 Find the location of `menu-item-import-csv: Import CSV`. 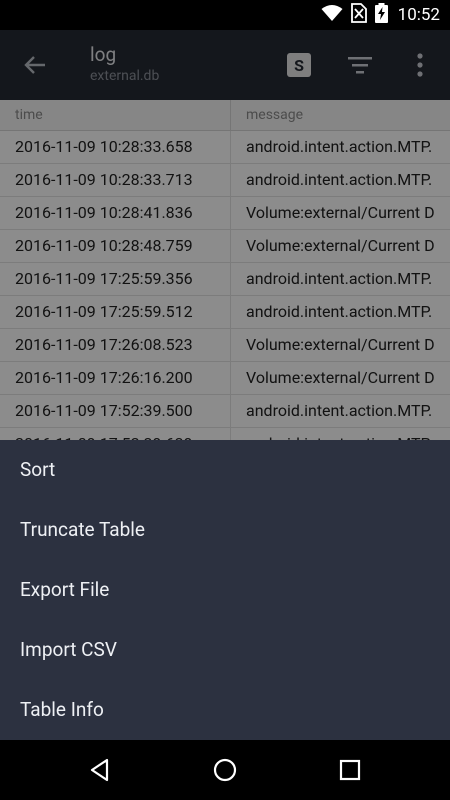

menu-item-import-csv: Import CSV is located at coordinates (225, 650).